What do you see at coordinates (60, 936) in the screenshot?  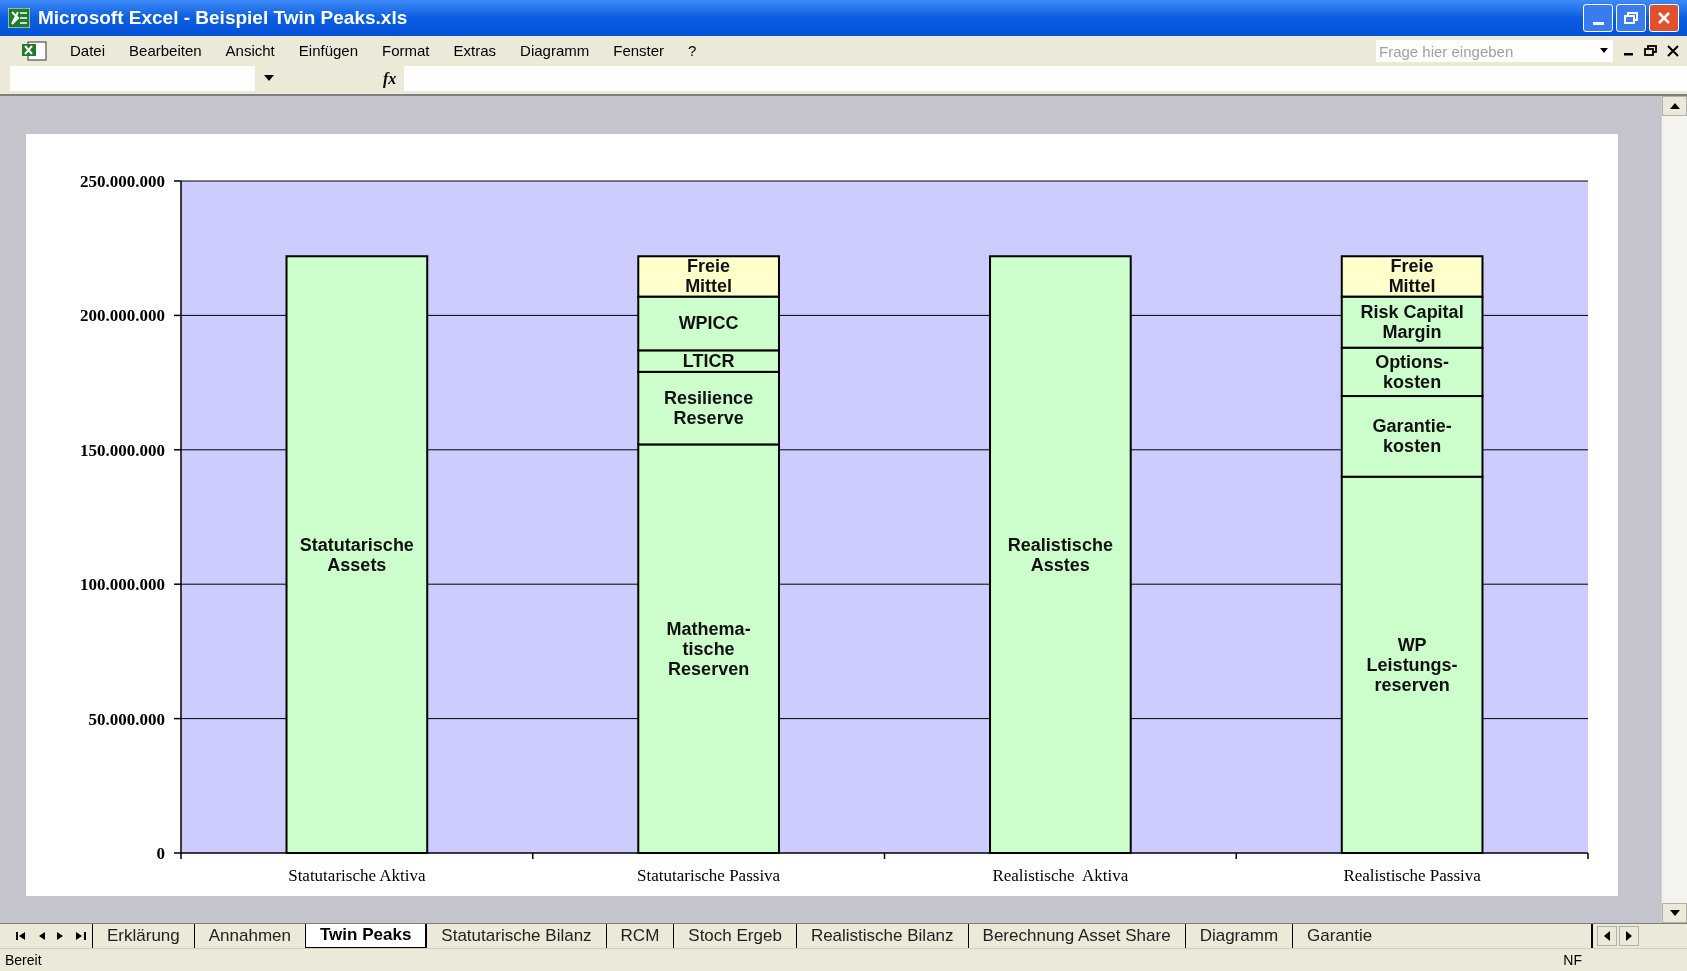 I see `next-sheet-icon` at bounding box center [60, 936].